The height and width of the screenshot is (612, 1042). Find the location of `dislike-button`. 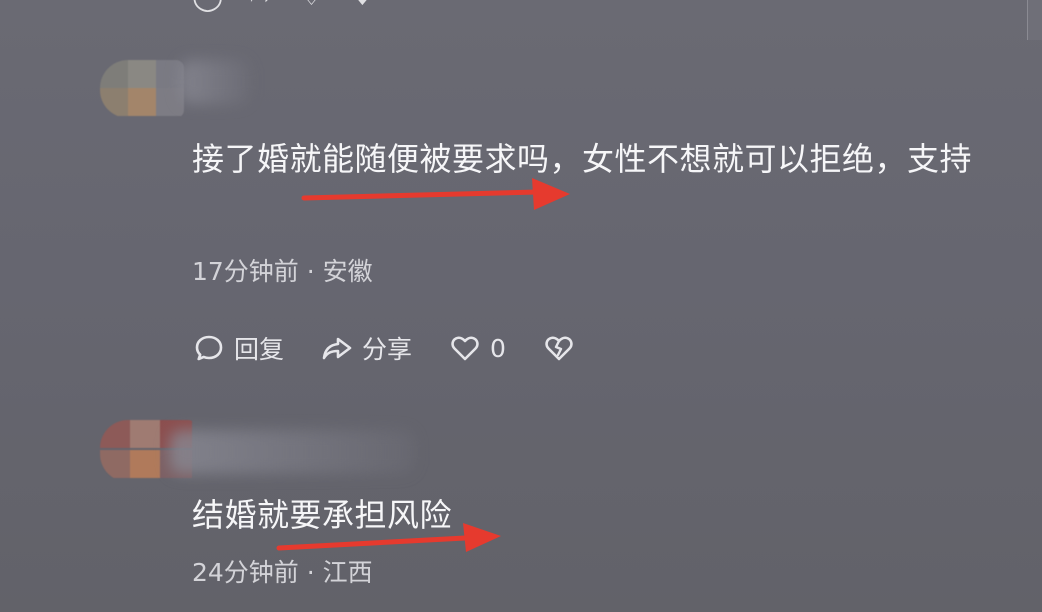

dislike-button is located at coordinates (559, 348).